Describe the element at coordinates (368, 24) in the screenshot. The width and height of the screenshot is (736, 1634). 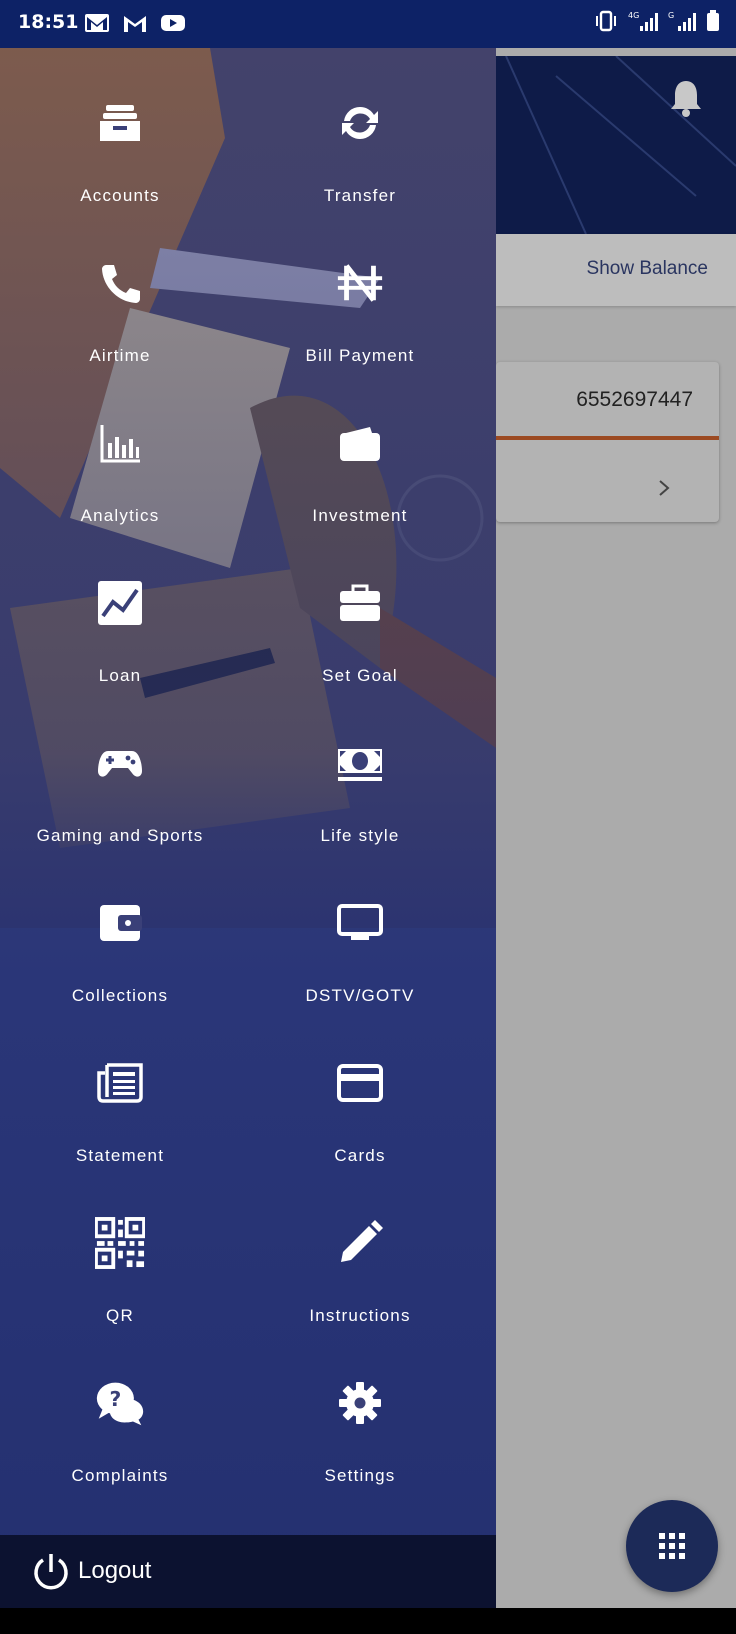
I see `status-bar: 18:51 4G G` at that location.